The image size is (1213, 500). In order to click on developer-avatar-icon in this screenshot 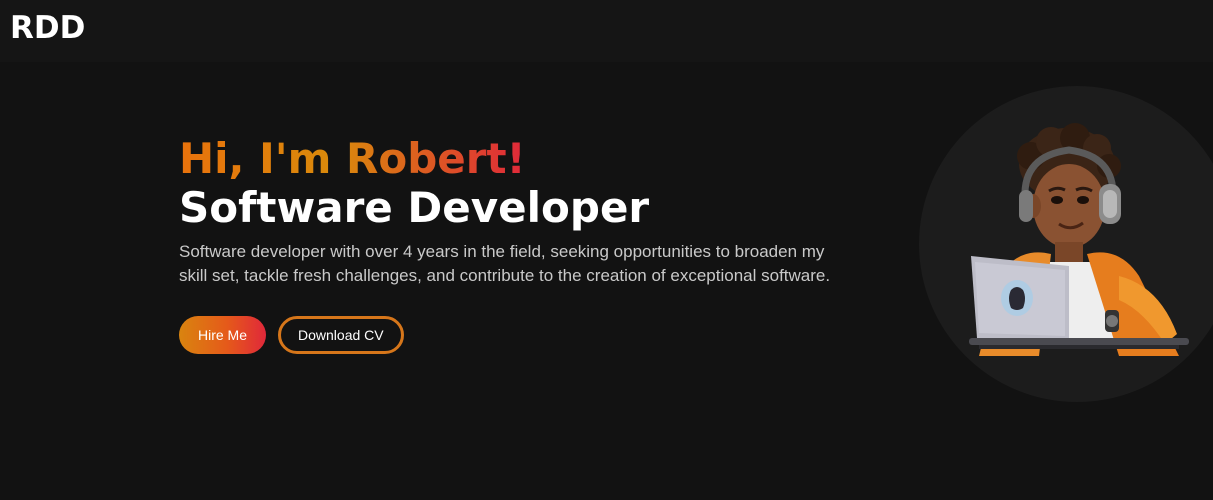, I will do `click(1079, 239)`.